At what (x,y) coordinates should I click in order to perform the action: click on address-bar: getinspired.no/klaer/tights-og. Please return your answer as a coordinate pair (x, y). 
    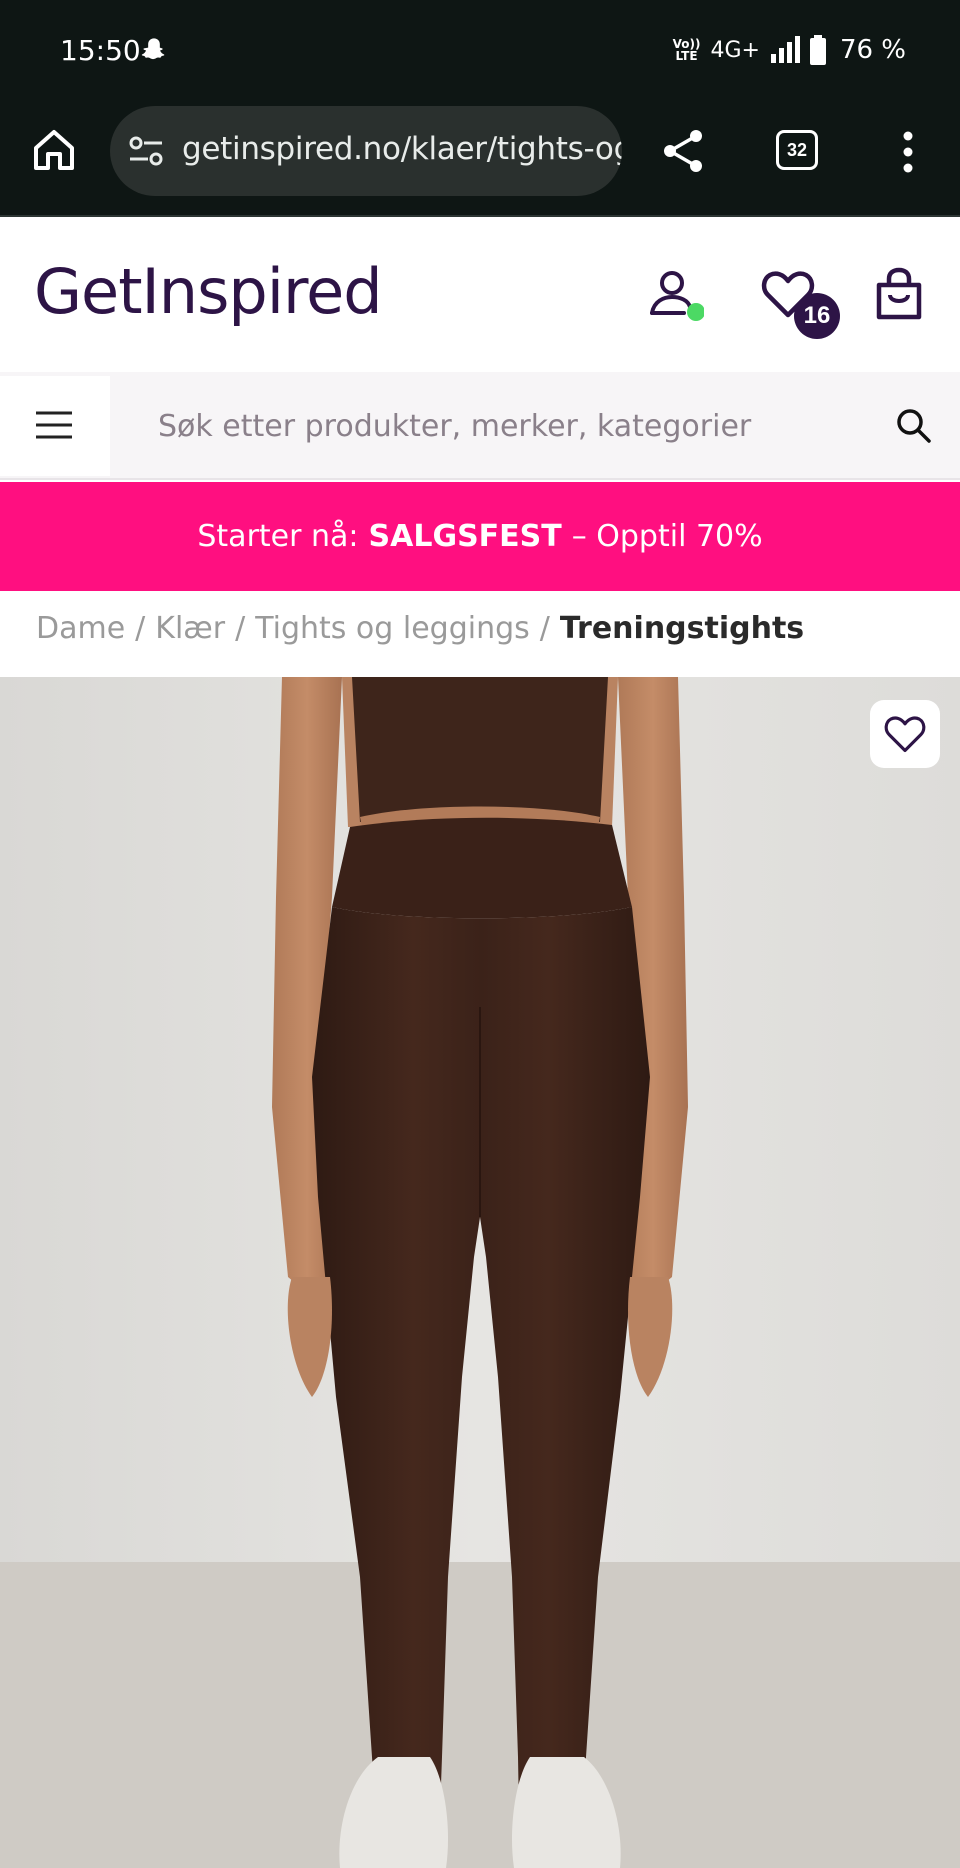
    Looking at the image, I should click on (366, 151).